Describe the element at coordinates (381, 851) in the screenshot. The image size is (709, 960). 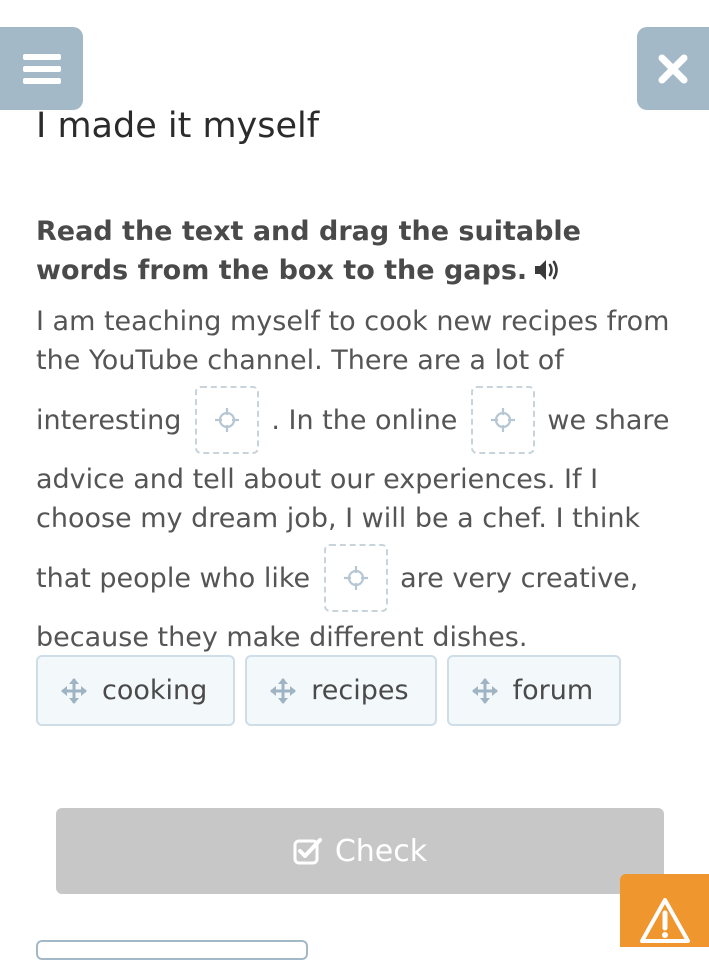
I see `check-button-label: Check` at that location.